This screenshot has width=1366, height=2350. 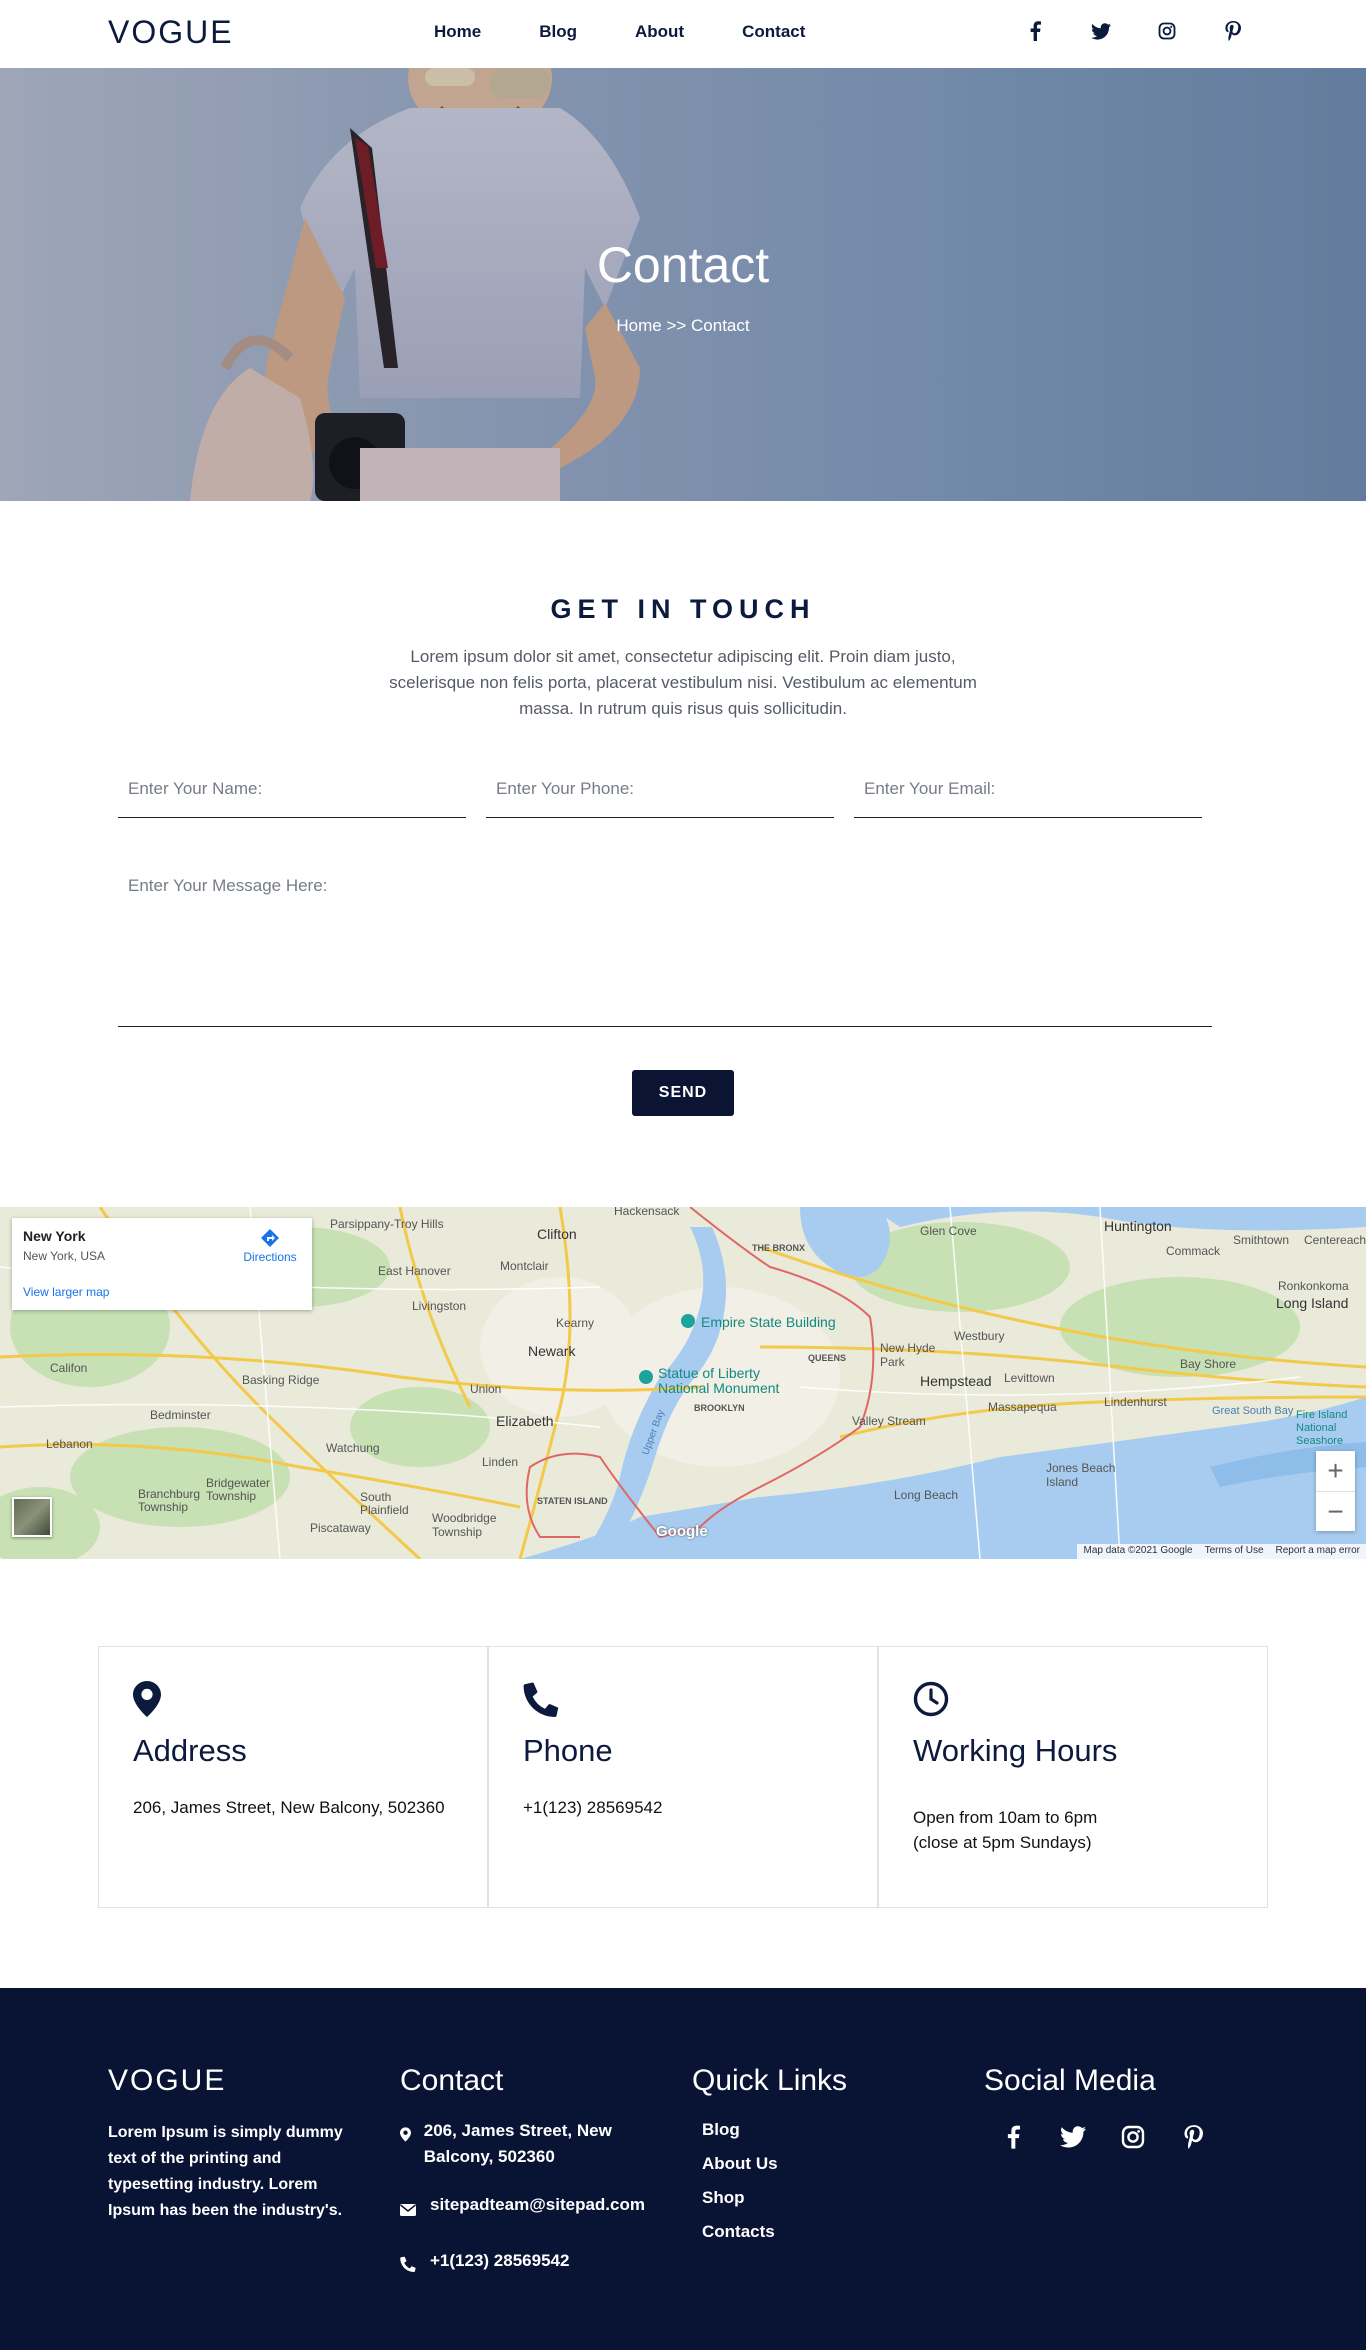 What do you see at coordinates (452, 2080) in the screenshot?
I see `footer-contact-title: Contact` at bounding box center [452, 2080].